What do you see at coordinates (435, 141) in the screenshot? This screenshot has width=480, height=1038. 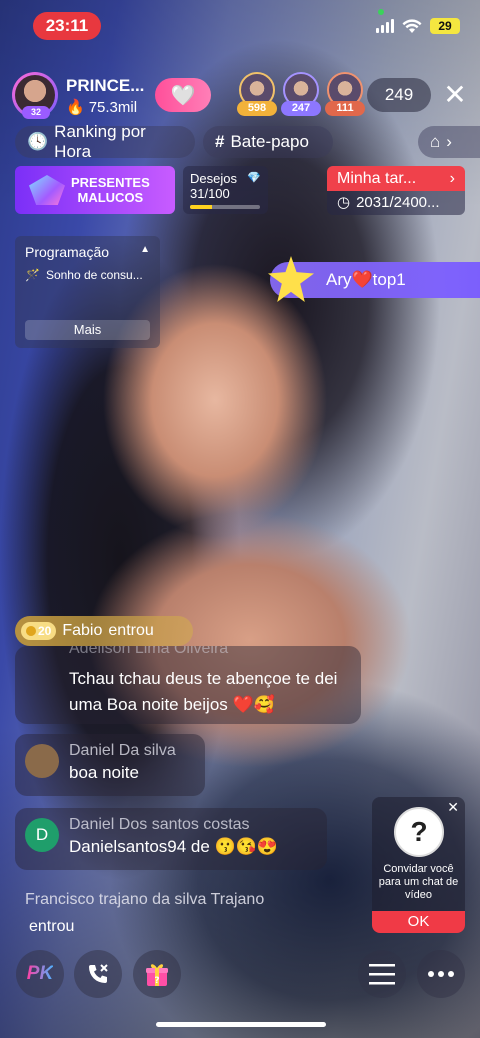 I see `house-icon: ⌂` at bounding box center [435, 141].